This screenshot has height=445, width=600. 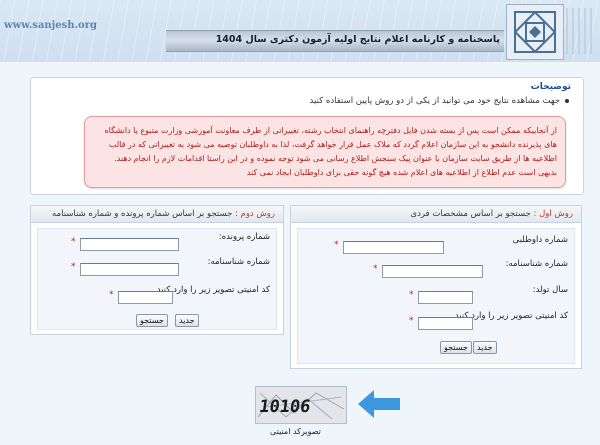 I want to click on search-button-1: جستجو, so click(x=456, y=347).